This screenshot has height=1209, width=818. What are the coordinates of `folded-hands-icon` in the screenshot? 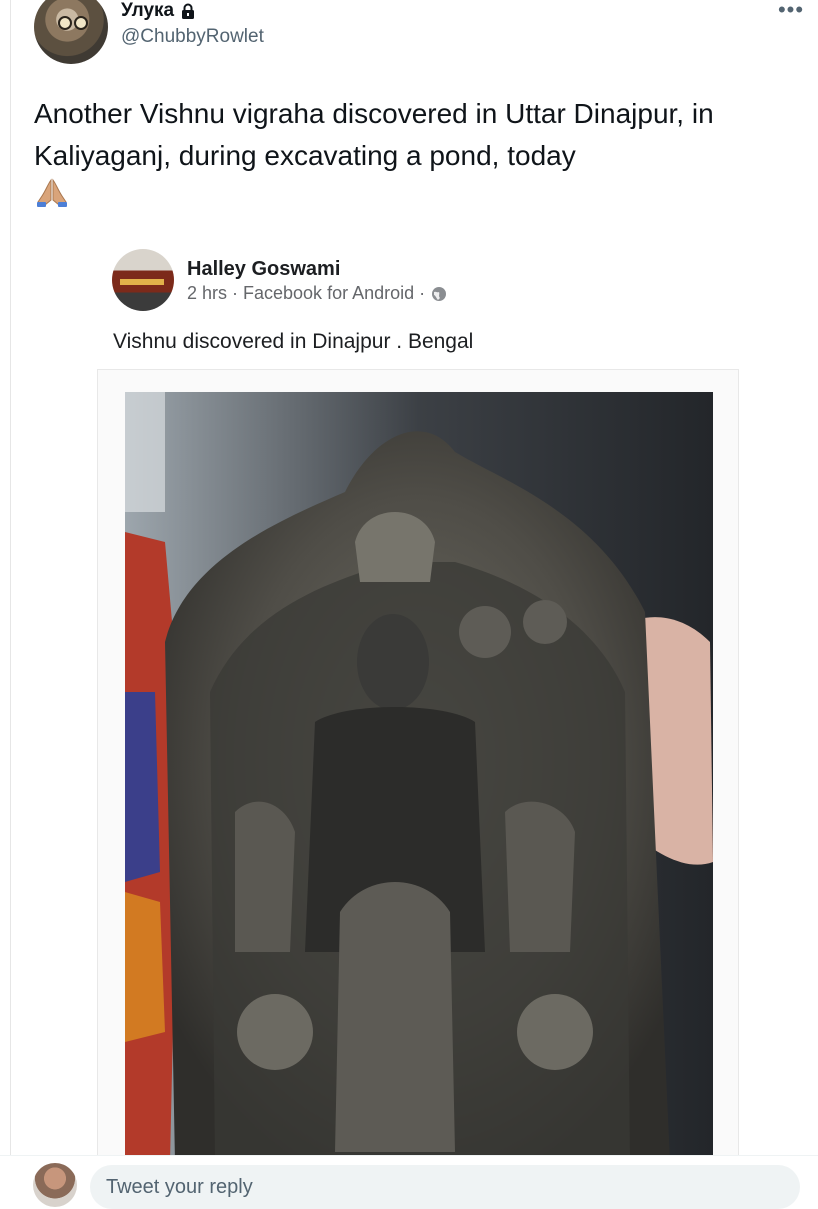 It's located at (52, 192).